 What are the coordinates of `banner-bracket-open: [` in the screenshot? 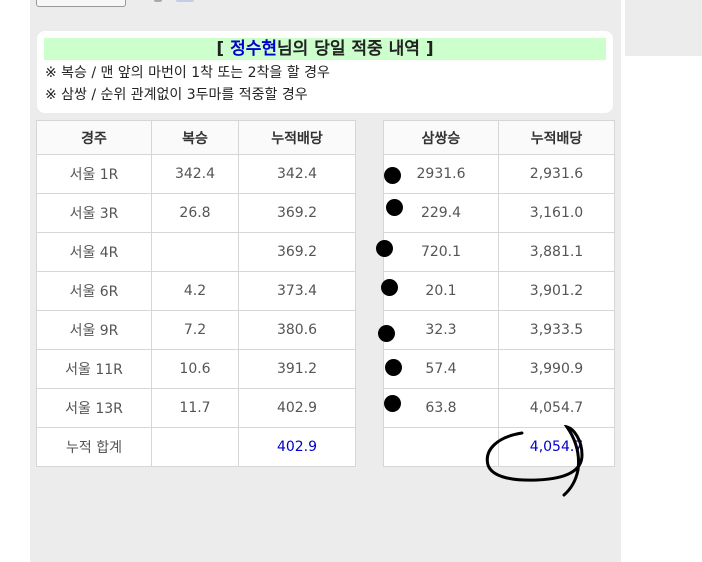 It's located at (220, 49).